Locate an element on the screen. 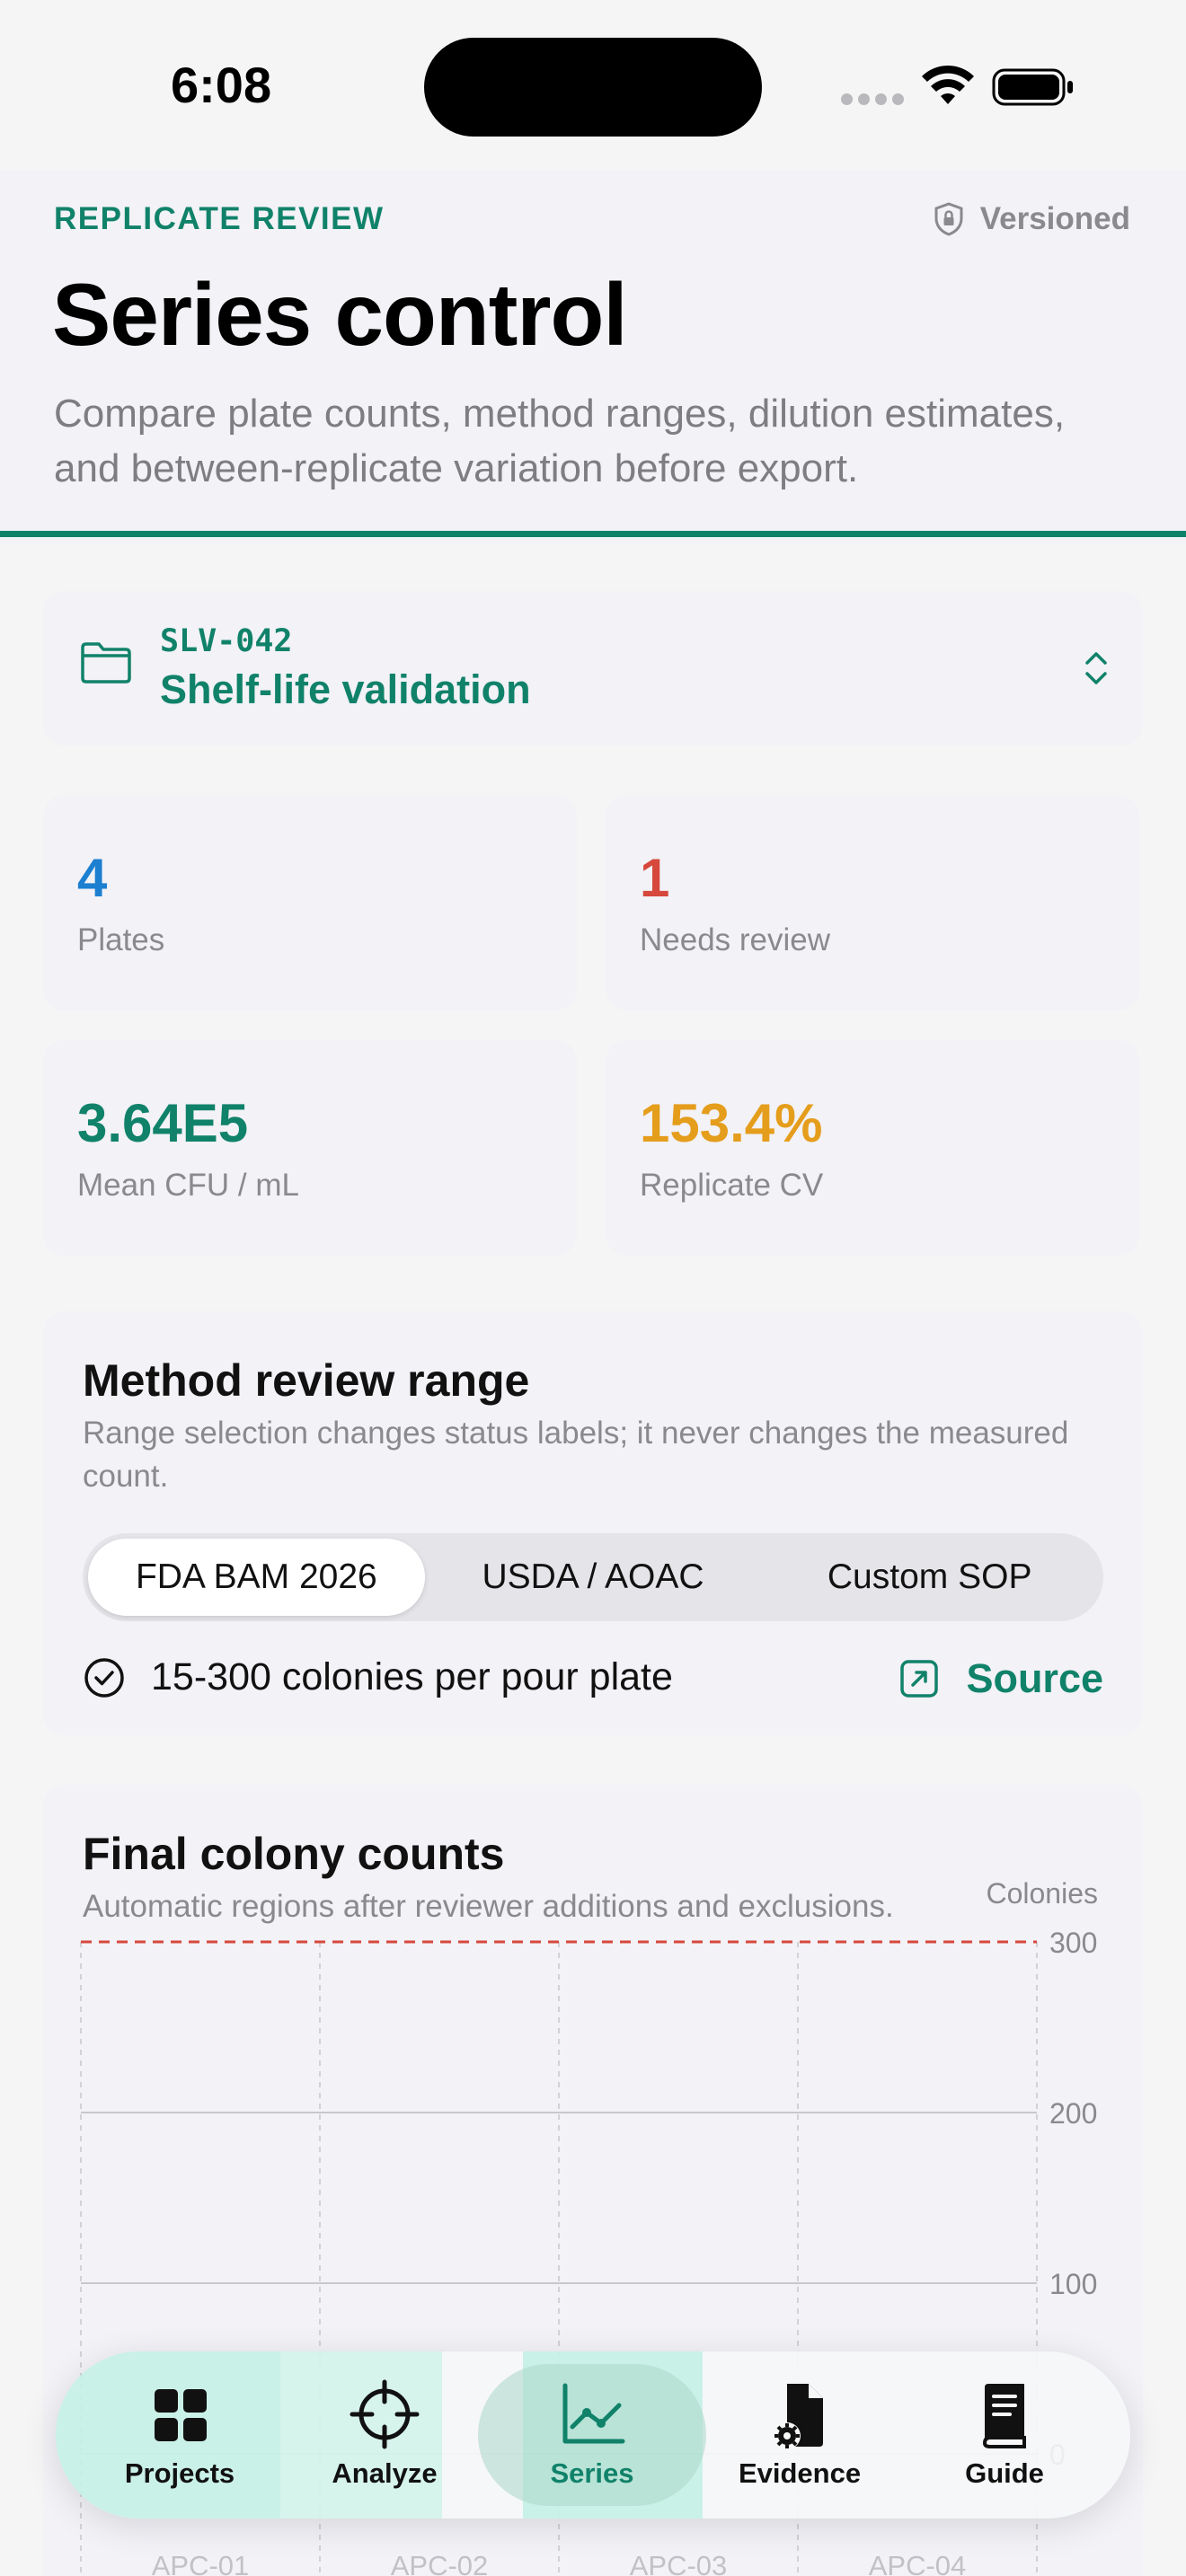 Image resolution: width=1186 pixels, height=2576 pixels. stat-label: Plates is located at coordinates (121, 939).